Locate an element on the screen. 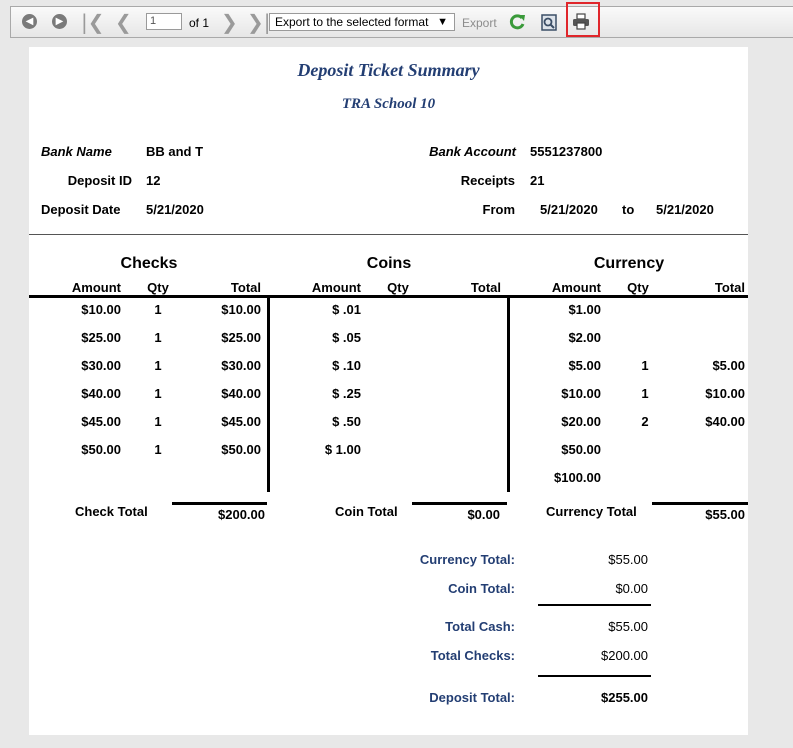 The width and height of the screenshot is (793, 748). table-cell: $ 1.00 is located at coordinates (342, 449).